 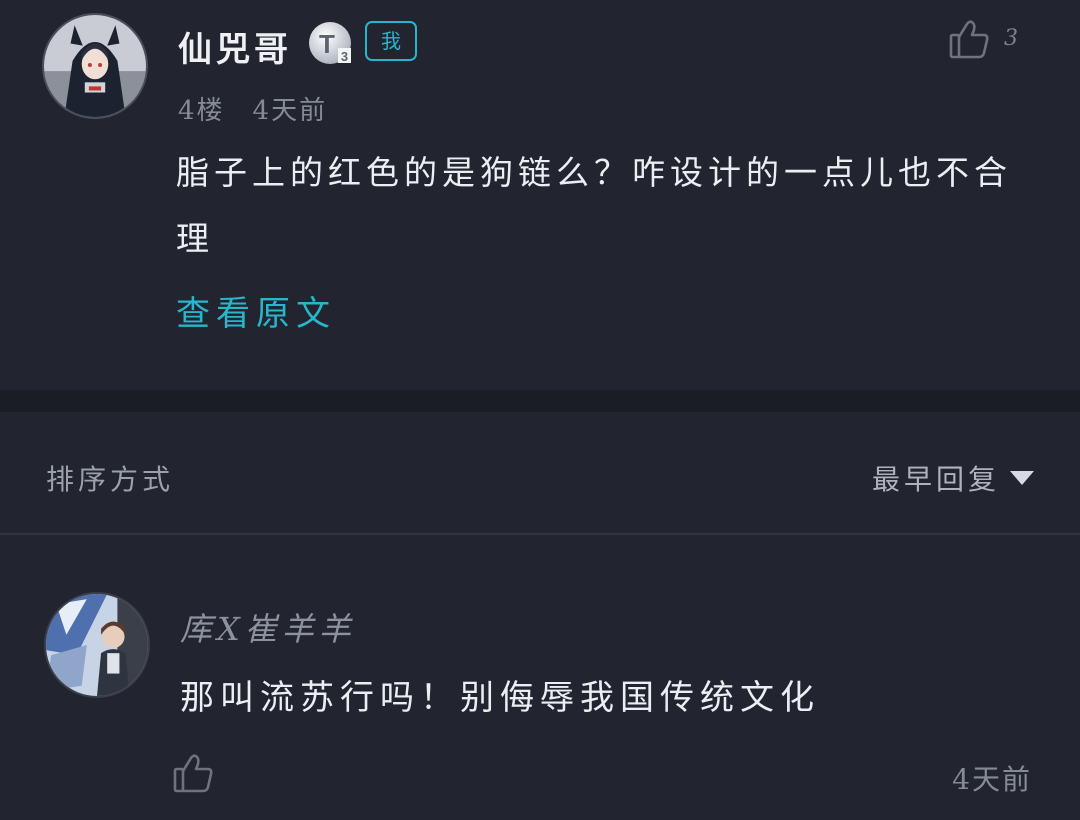 I want to click on view-original-link: 查看原文, so click(x=256, y=310).